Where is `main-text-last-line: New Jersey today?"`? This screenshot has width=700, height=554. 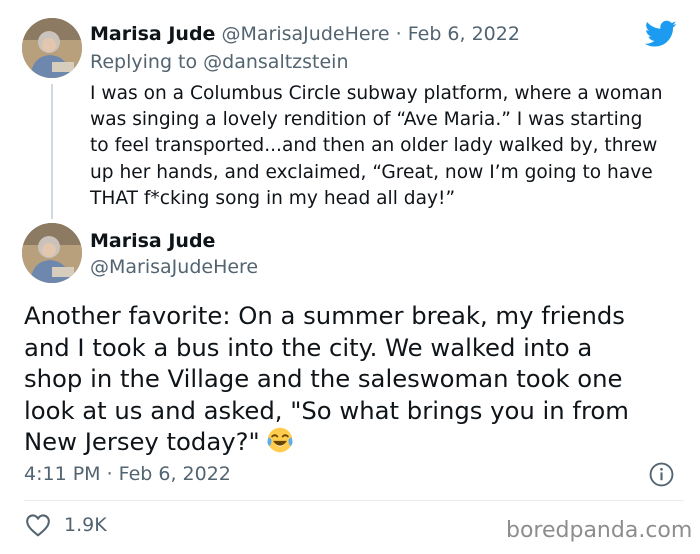 main-text-last-line: New Jersey today?" is located at coordinates (359, 442).